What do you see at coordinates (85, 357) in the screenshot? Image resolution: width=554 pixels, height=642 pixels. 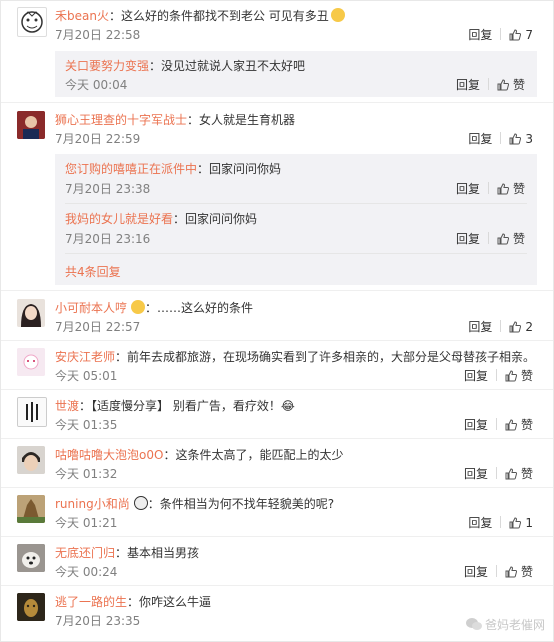 I see `username: 安庆江老师` at bounding box center [85, 357].